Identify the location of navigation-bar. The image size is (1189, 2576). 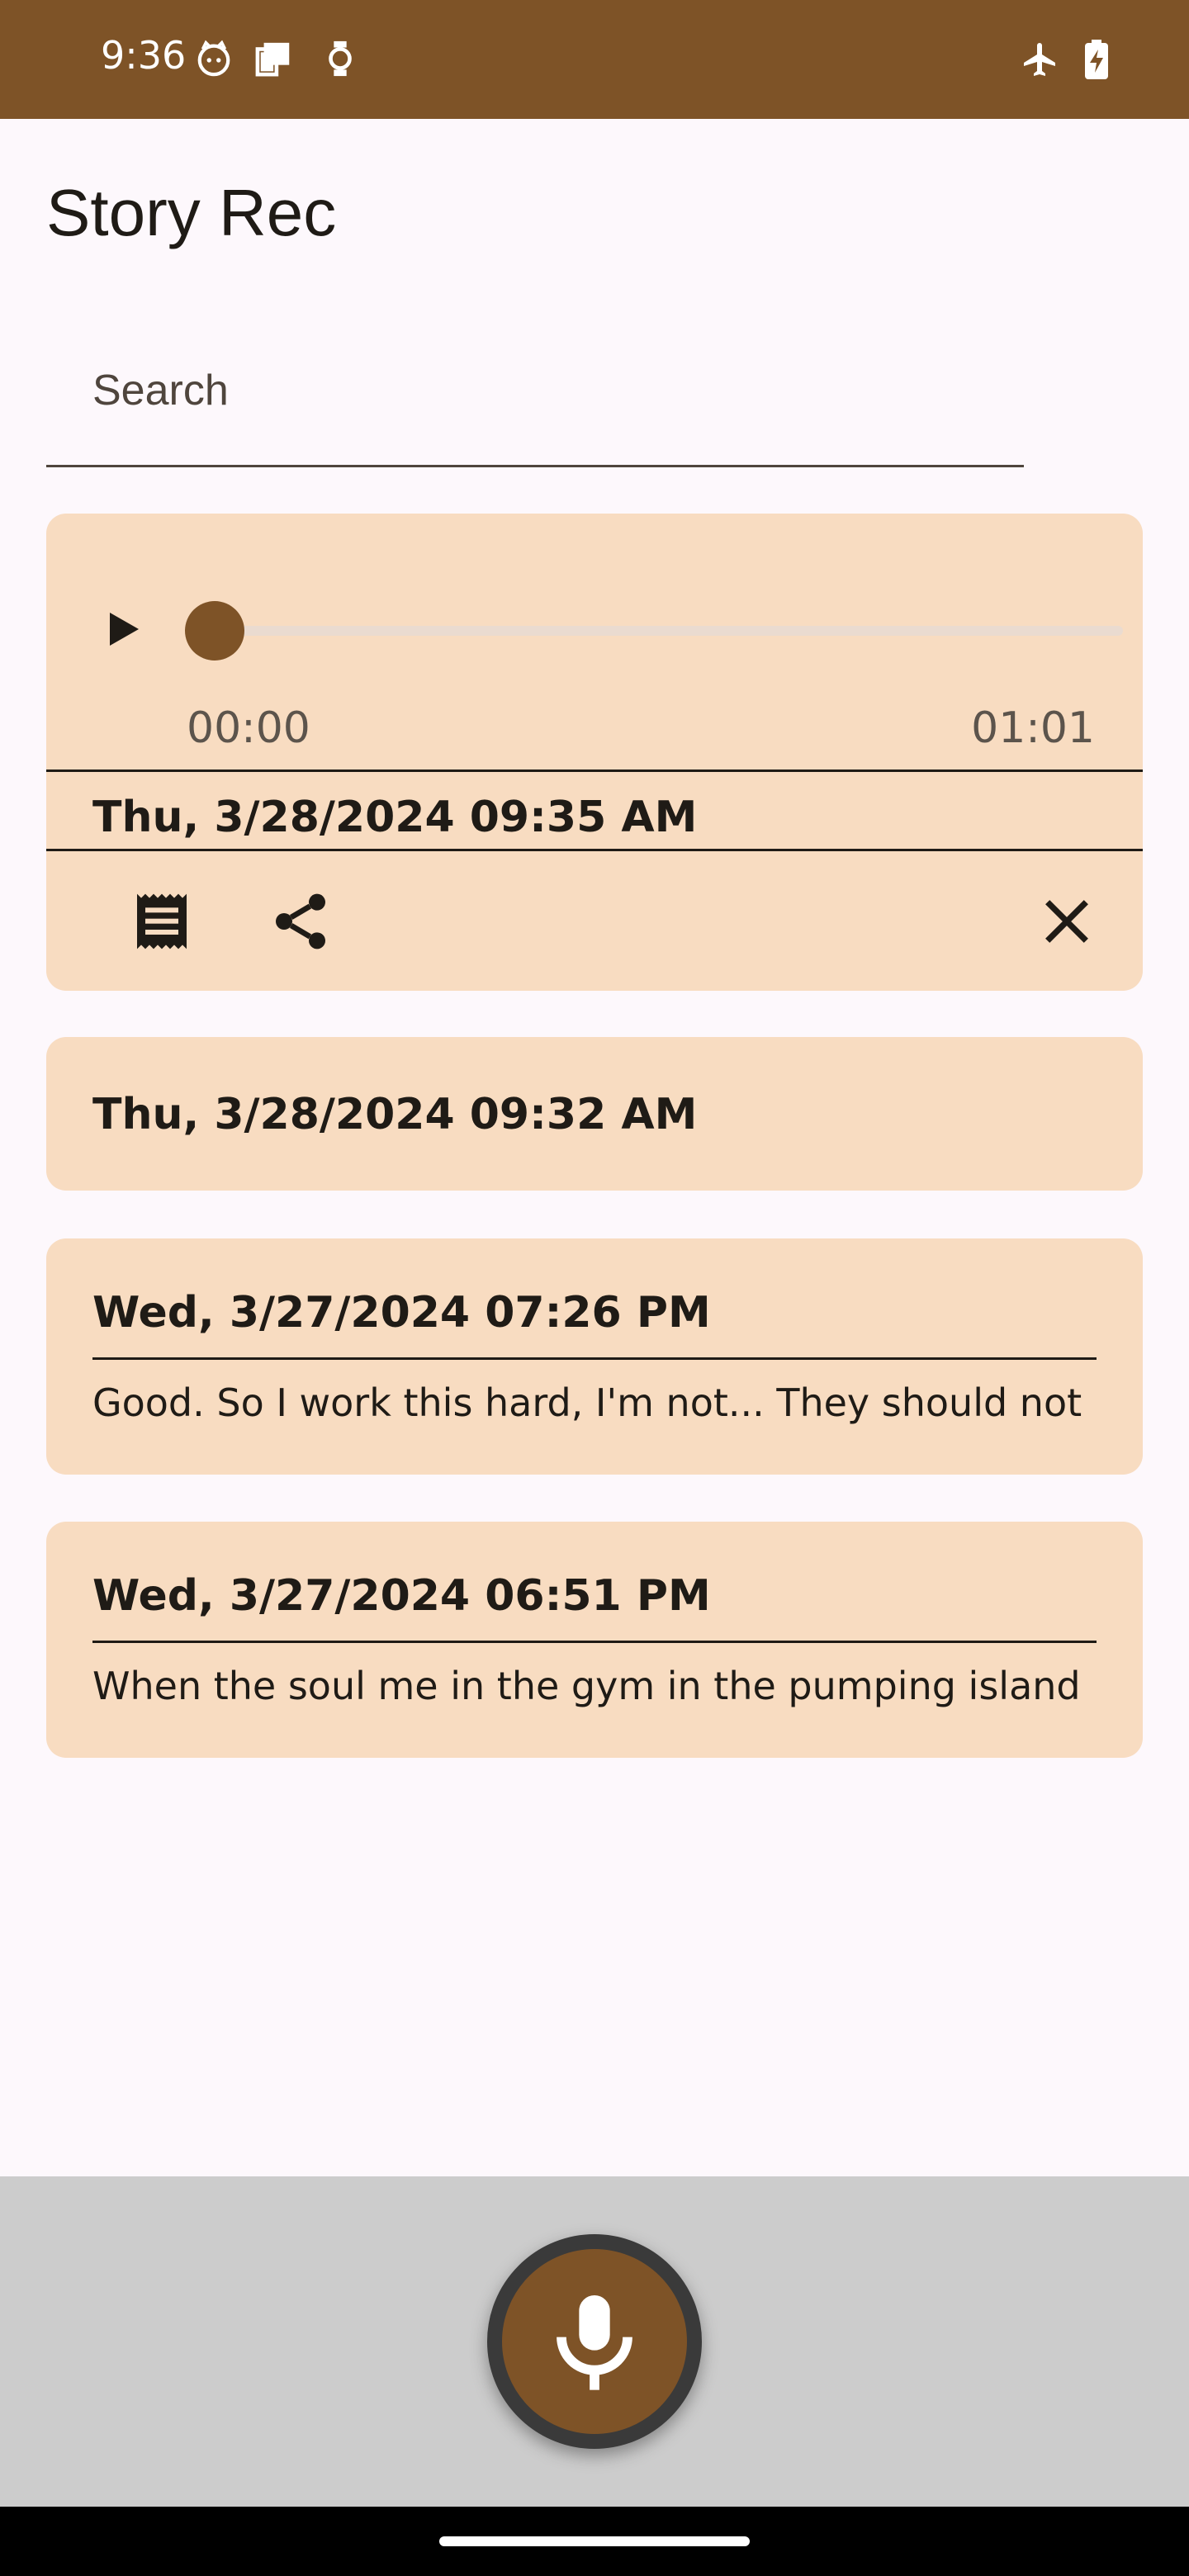
(594, 2541).